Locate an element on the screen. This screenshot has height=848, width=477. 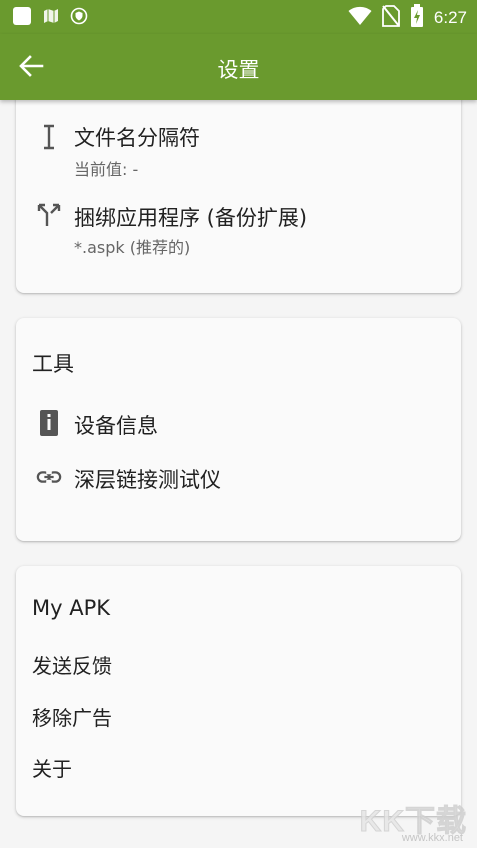
setting-title: 文件名分隔符 is located at coordinates (137, 138).